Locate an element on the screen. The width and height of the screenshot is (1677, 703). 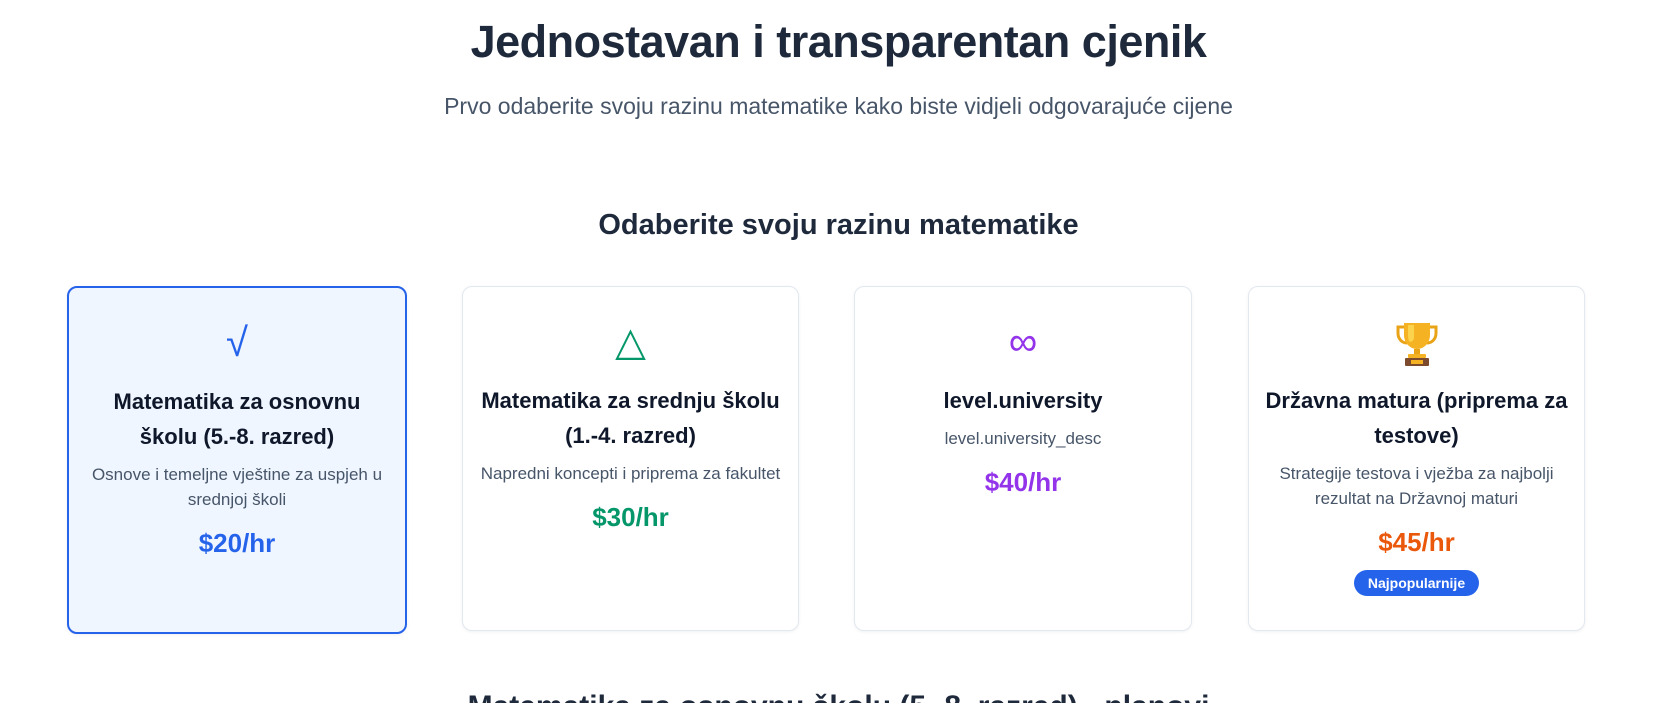
level-card-price: $45/hr is located at coordinates (1416, 542).